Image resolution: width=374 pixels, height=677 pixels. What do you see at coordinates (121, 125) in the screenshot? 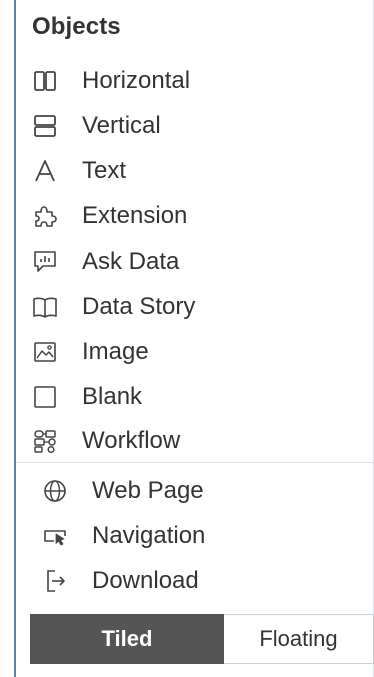
I see `object-label: Vertical` at bounding box center [121, 125].